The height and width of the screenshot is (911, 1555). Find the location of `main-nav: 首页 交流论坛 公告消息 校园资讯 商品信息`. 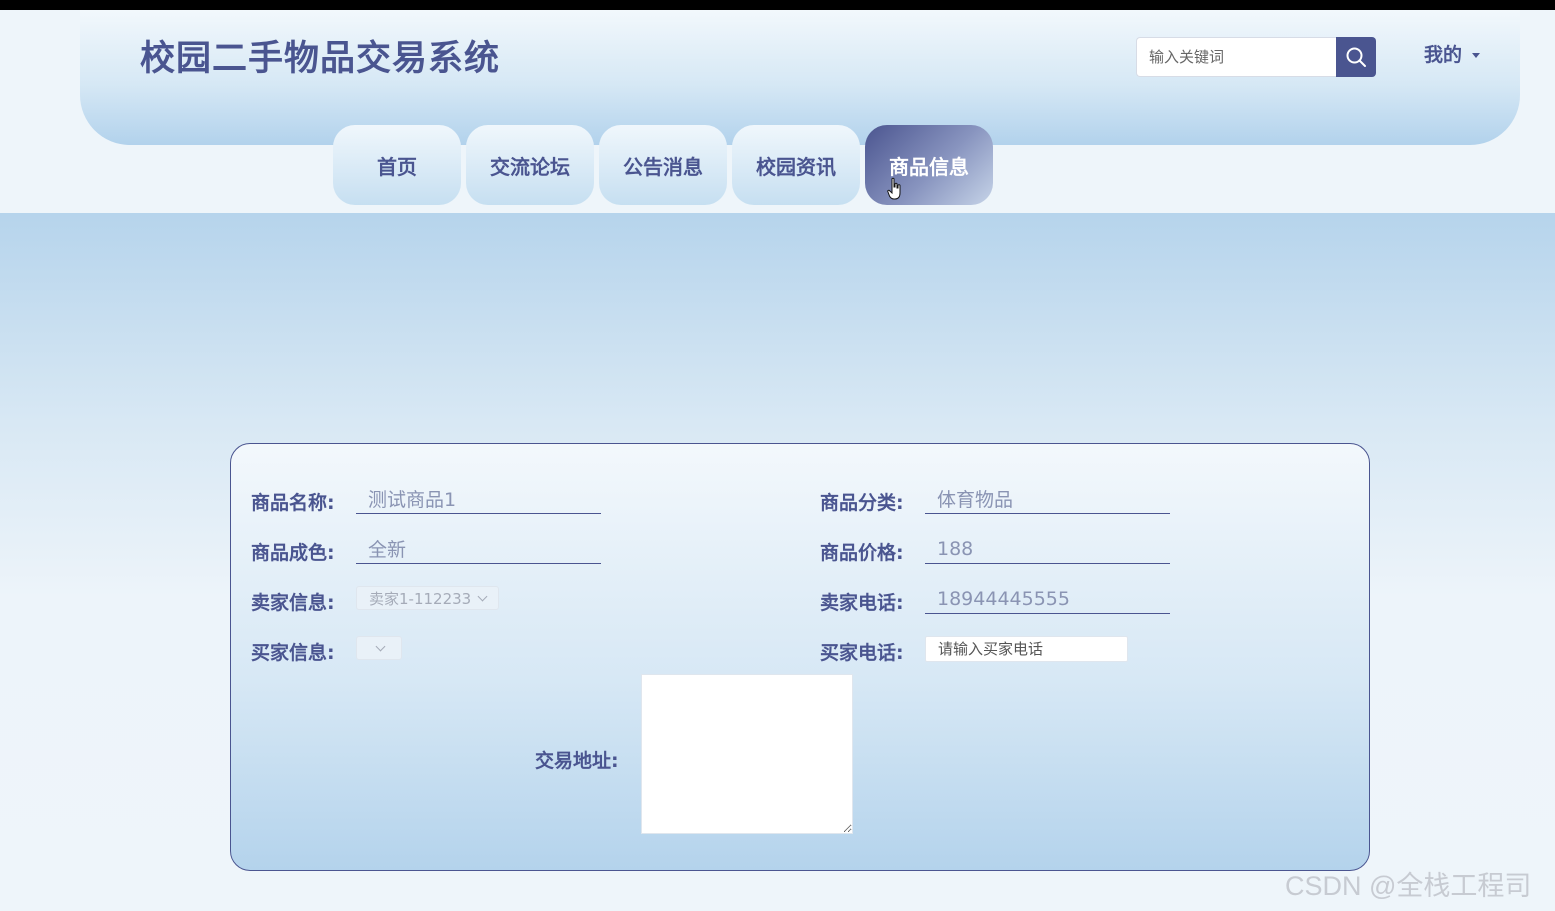

main-nav: 首页 交流论坛 公告消息 校园资讯 商品信息 is located at coordinates (663, 165).